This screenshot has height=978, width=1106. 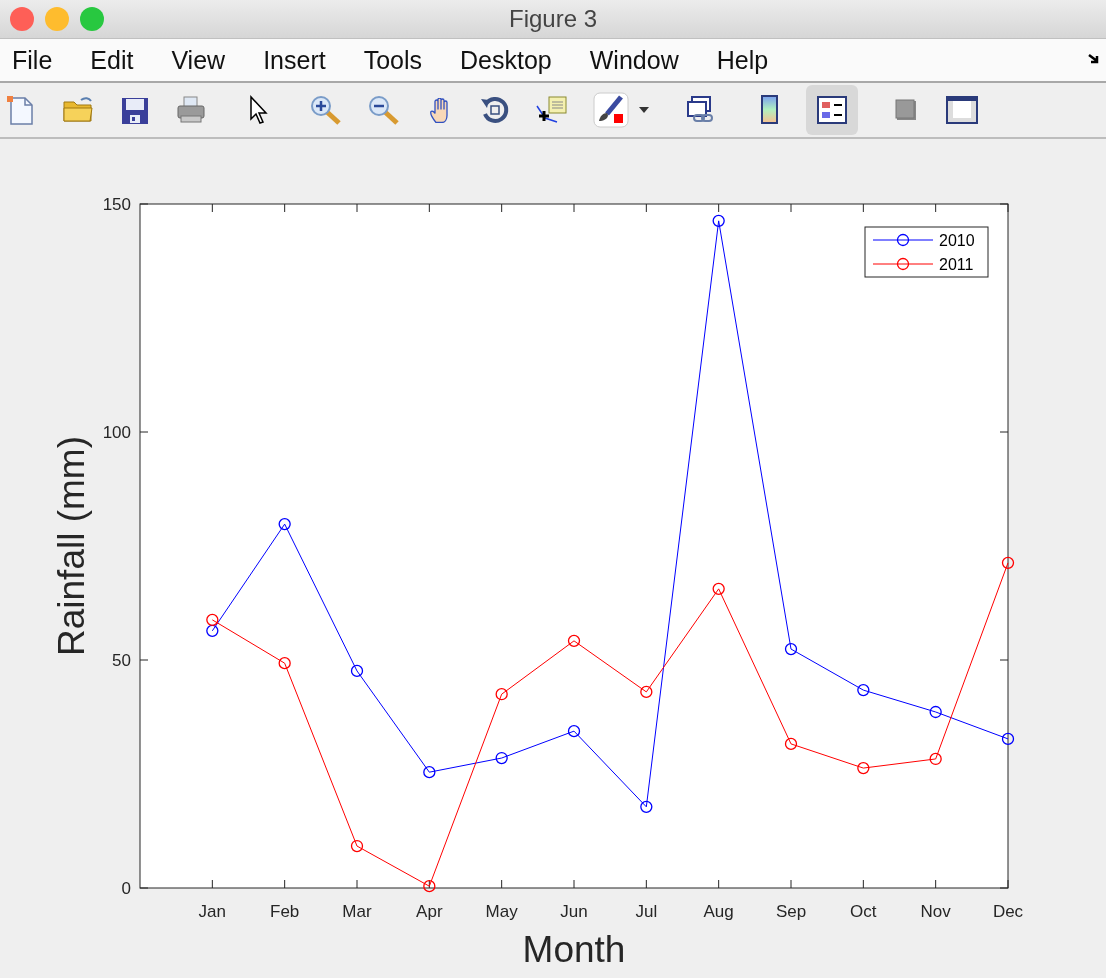 I want to click on x-tick-label: Aug, so click(x=718, y=911).